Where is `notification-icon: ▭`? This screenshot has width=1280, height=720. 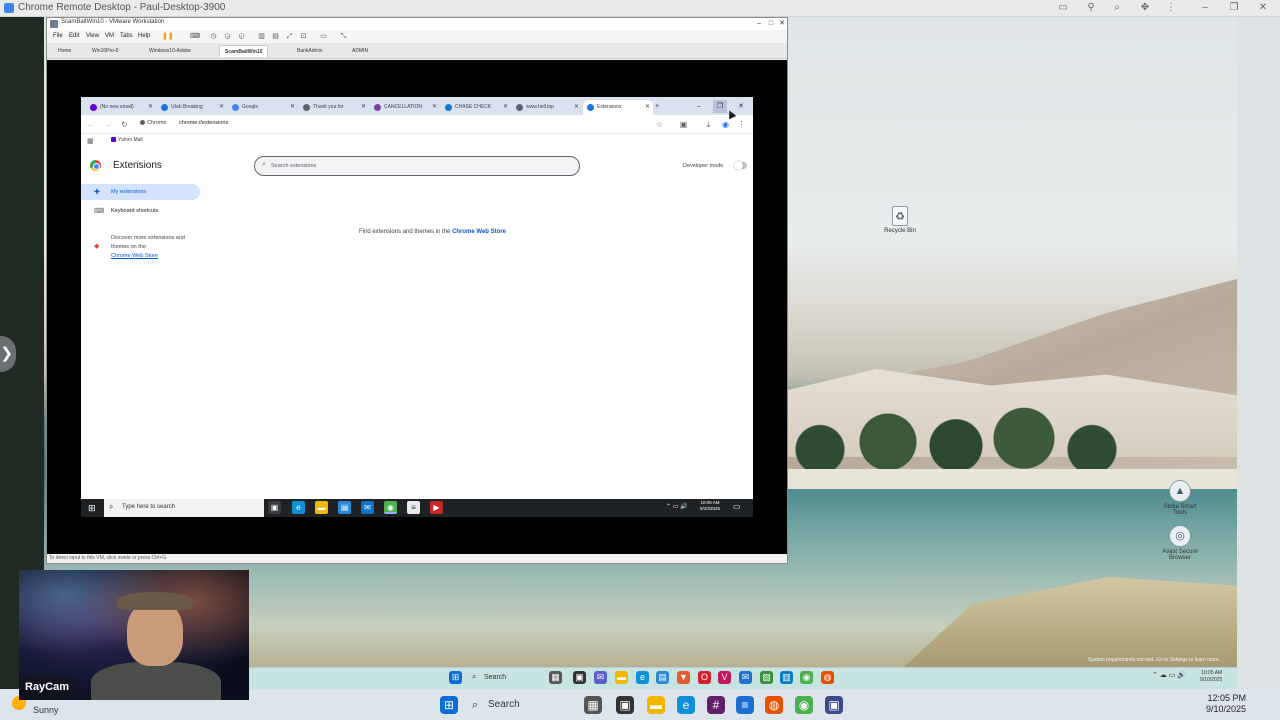
notification-icon: ▭ is located at coordinates (737, 506).